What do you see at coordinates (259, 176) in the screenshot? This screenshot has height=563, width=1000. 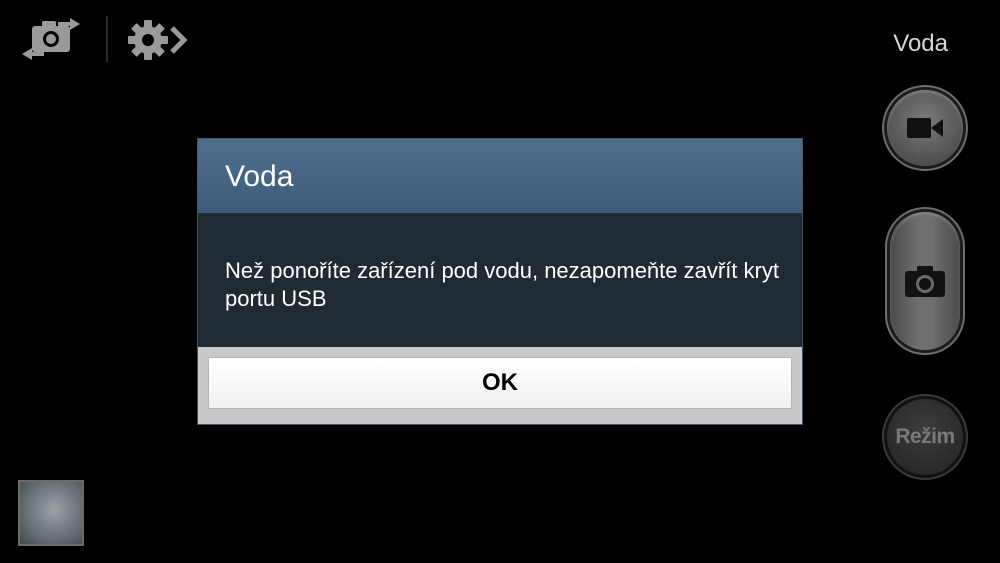 I see `dialog-title: Voda` at bounding box center [259, 176].